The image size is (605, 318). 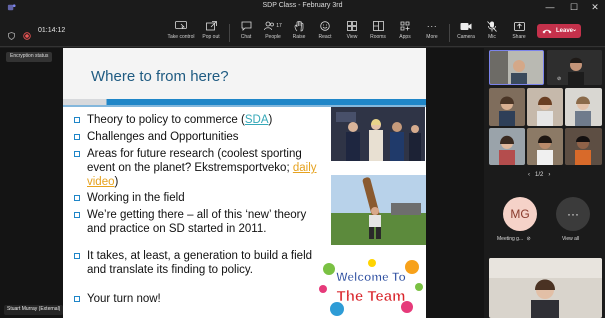 What do you see at coordinates (571, 239) in the screenshot?
I see `view-all-label: View all` at bounding box center [571, 239].